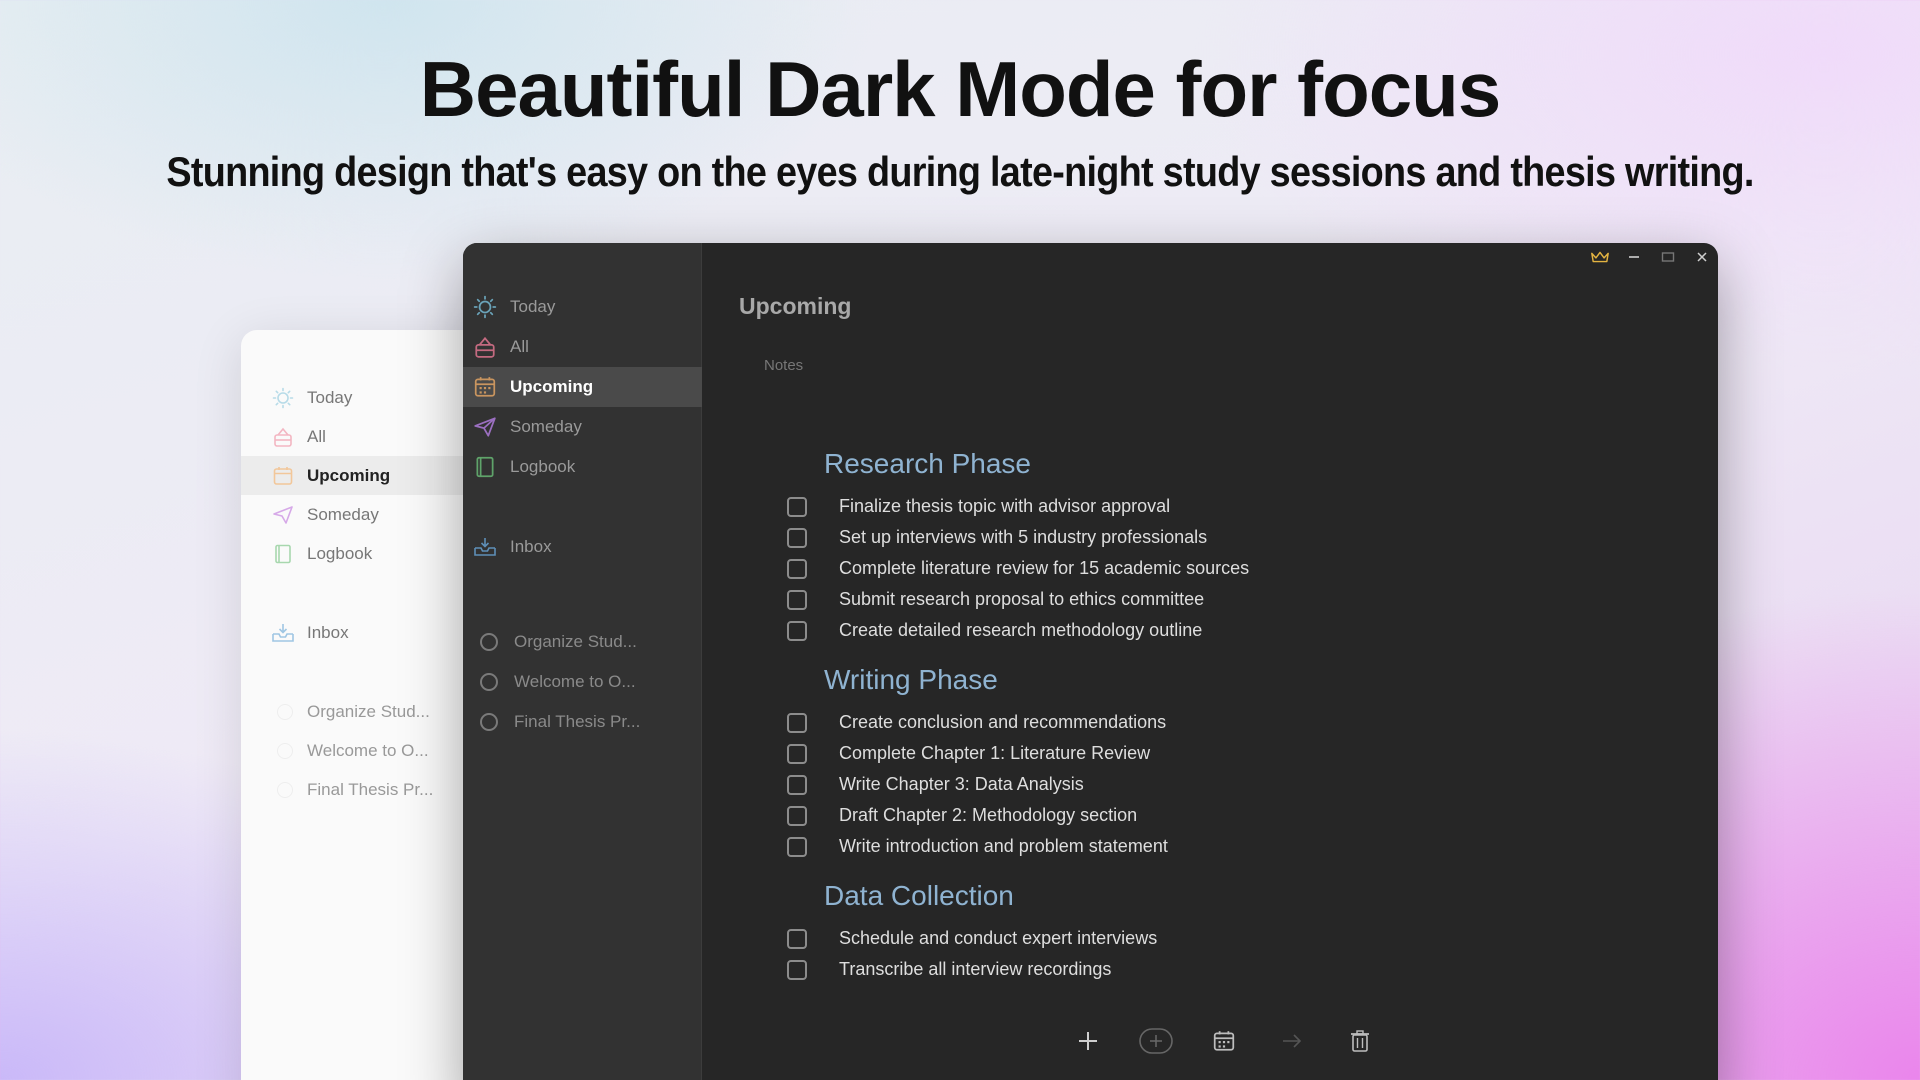  What do you see at coordinates (919, 896) in the screenshot?
I see `section-heading: Data Collection` at bounding box center [919, 896].